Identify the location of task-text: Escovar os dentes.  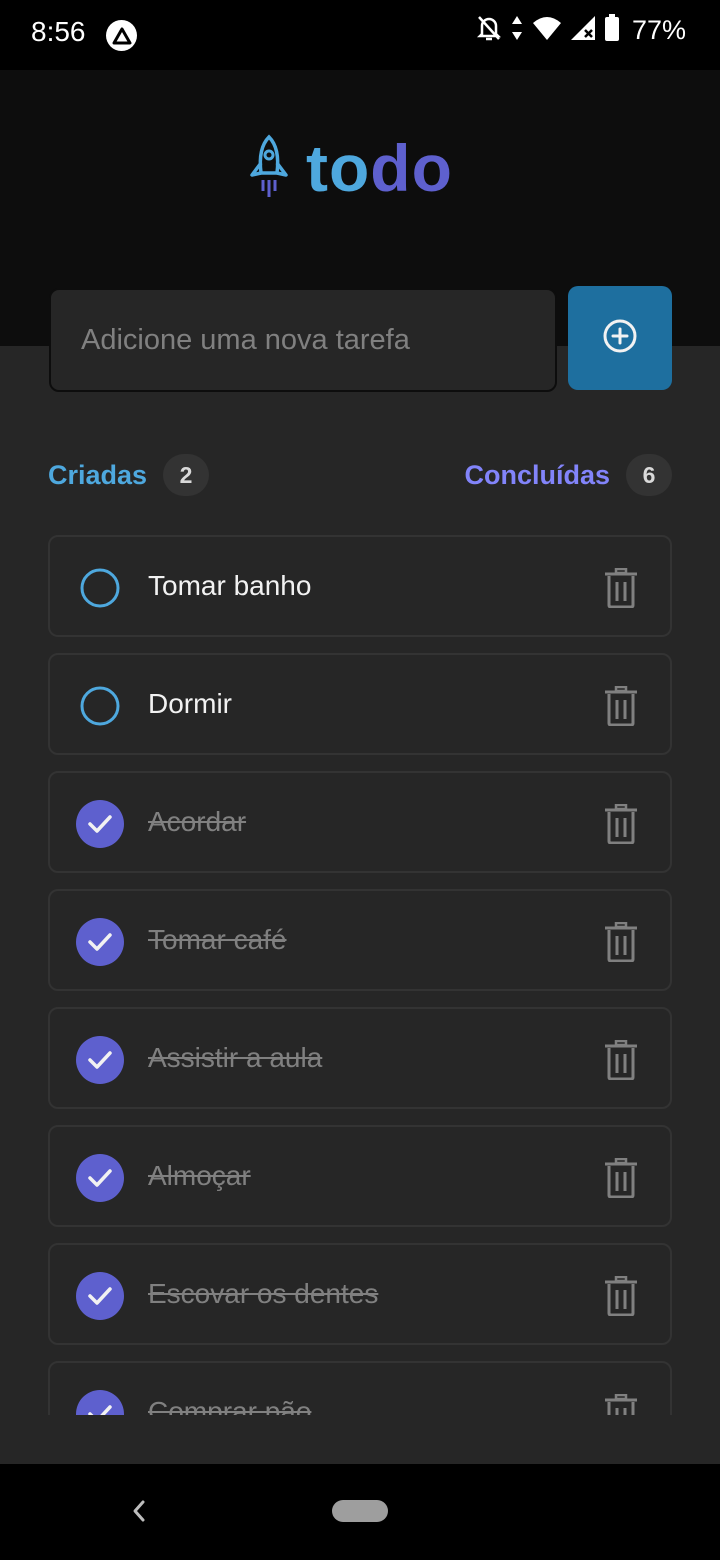
(263, 1293).